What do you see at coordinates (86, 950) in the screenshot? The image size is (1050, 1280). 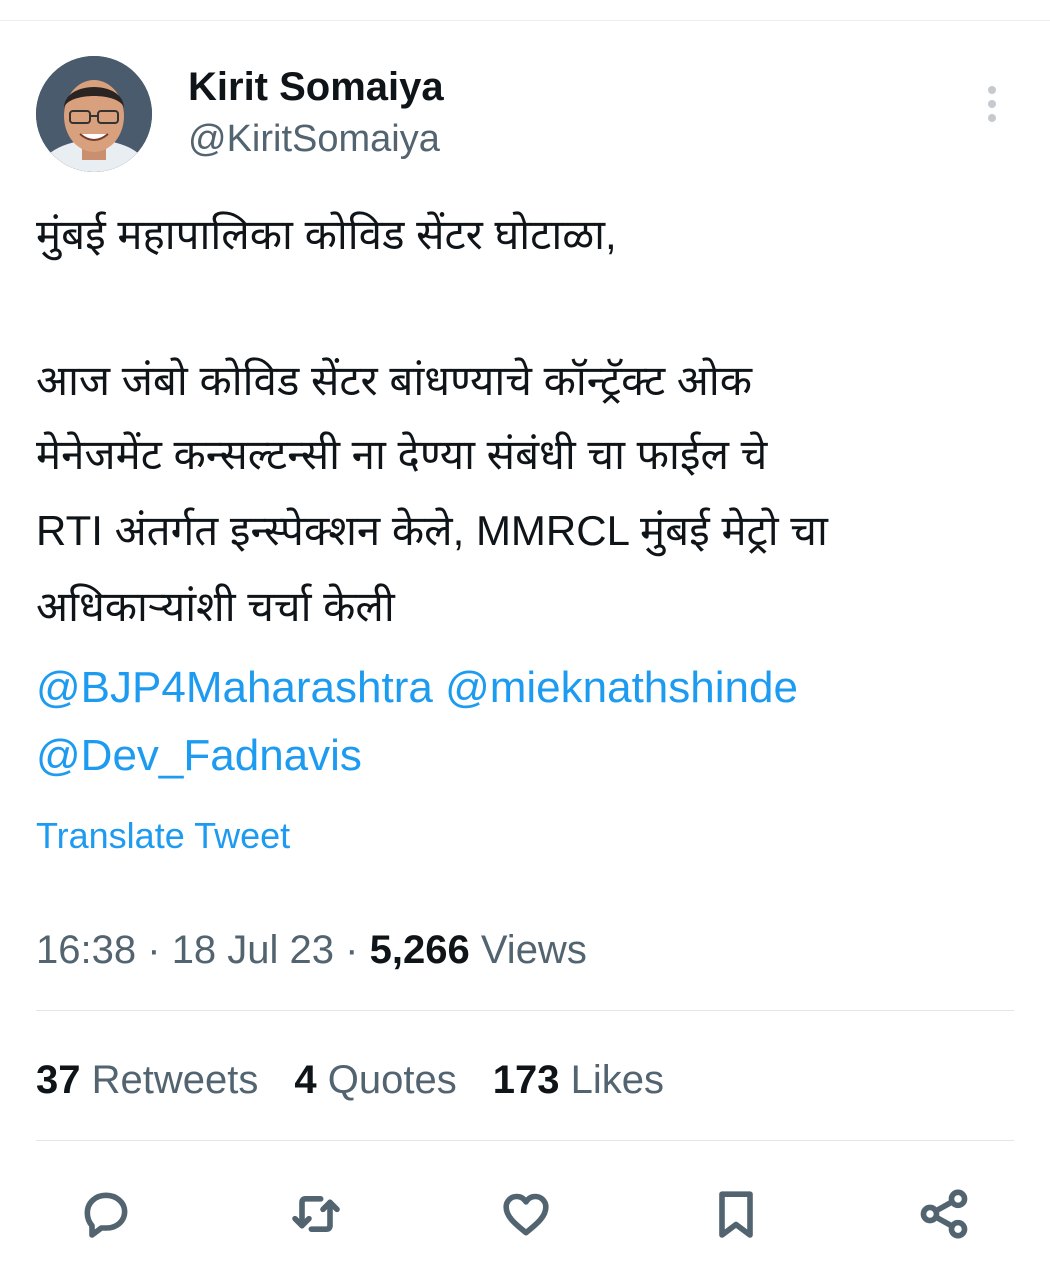 I see `tweet-time: 16:38` at bounding box center [86, 950].